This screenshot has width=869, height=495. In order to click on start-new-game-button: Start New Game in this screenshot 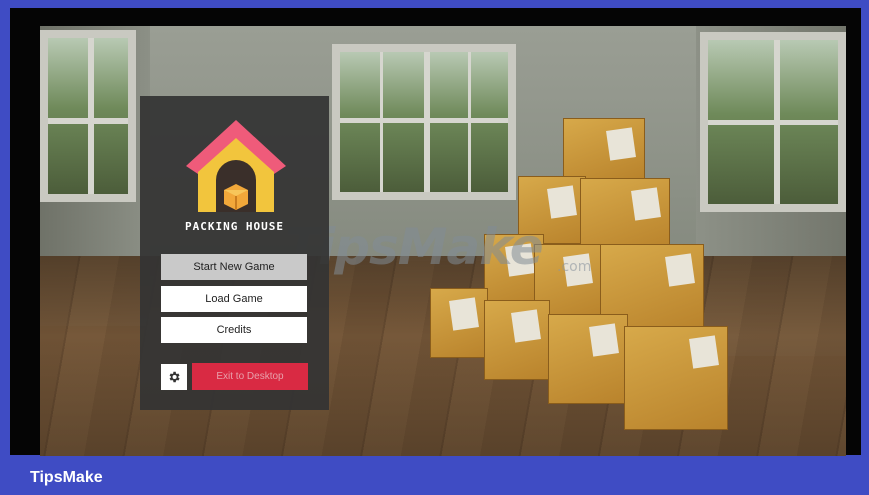, I will do `click(234, 267)`.